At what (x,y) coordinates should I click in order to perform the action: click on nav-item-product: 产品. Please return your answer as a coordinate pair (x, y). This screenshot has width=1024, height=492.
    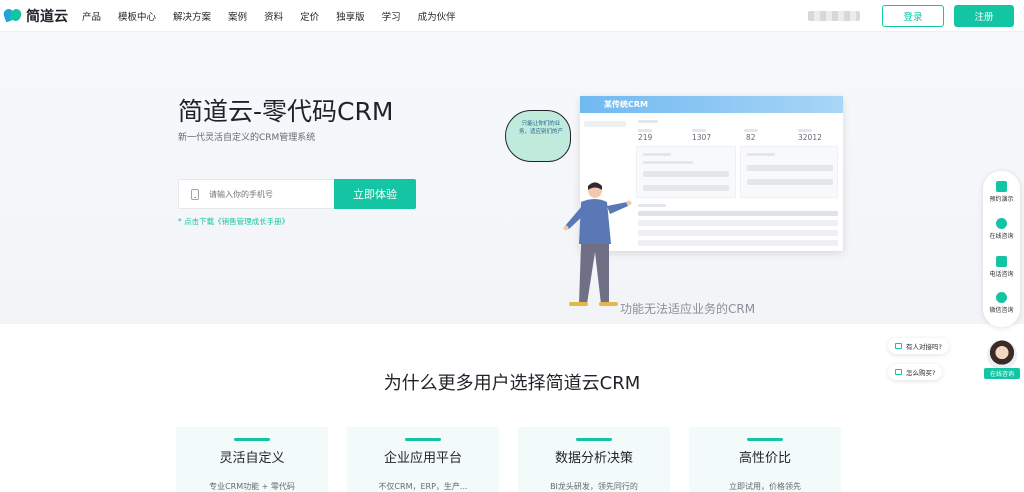
    Looking at the image, I should click on (91, 16).